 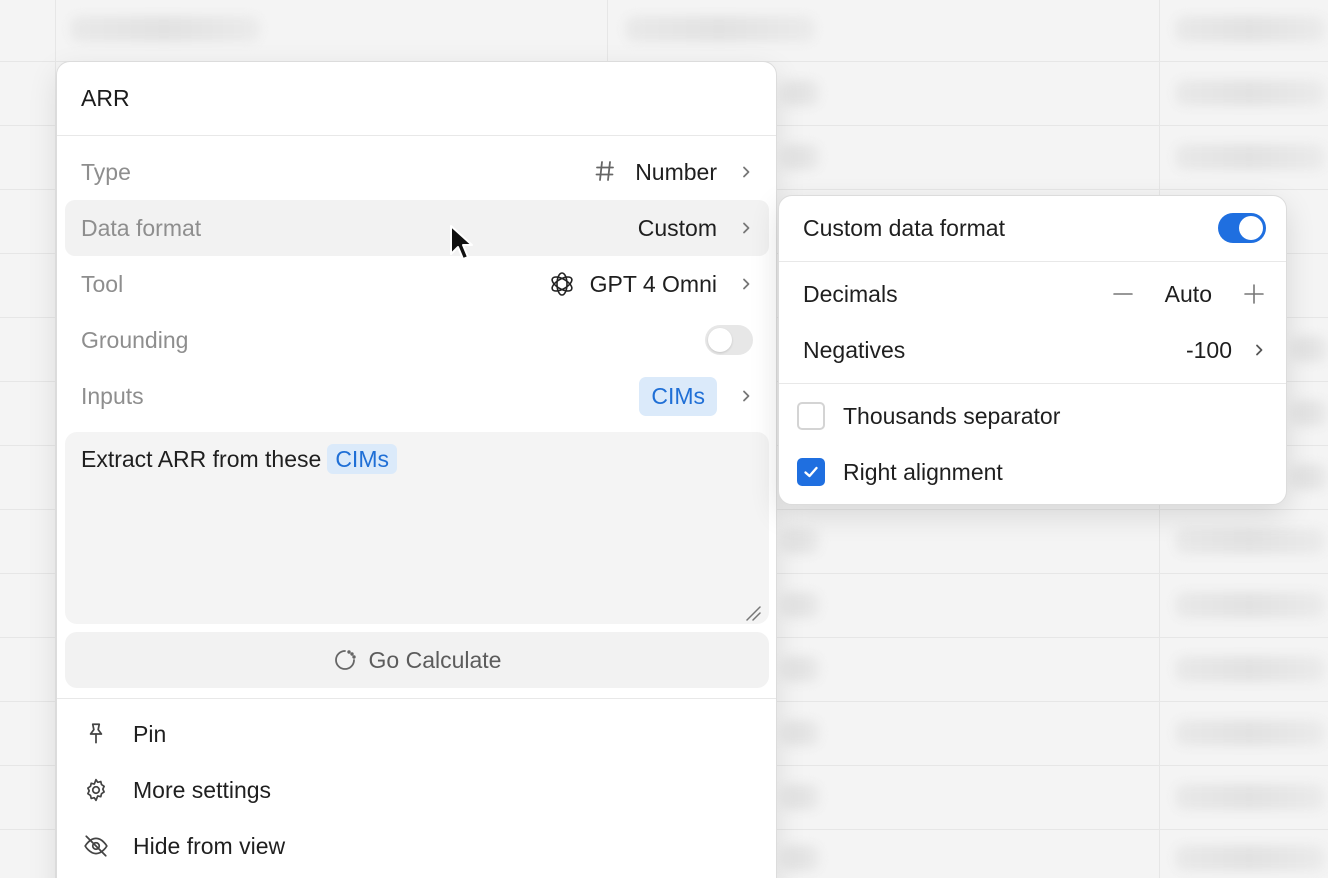 I want to click on inputs-row: Inputs CIMs, so click(x=417, y=396).